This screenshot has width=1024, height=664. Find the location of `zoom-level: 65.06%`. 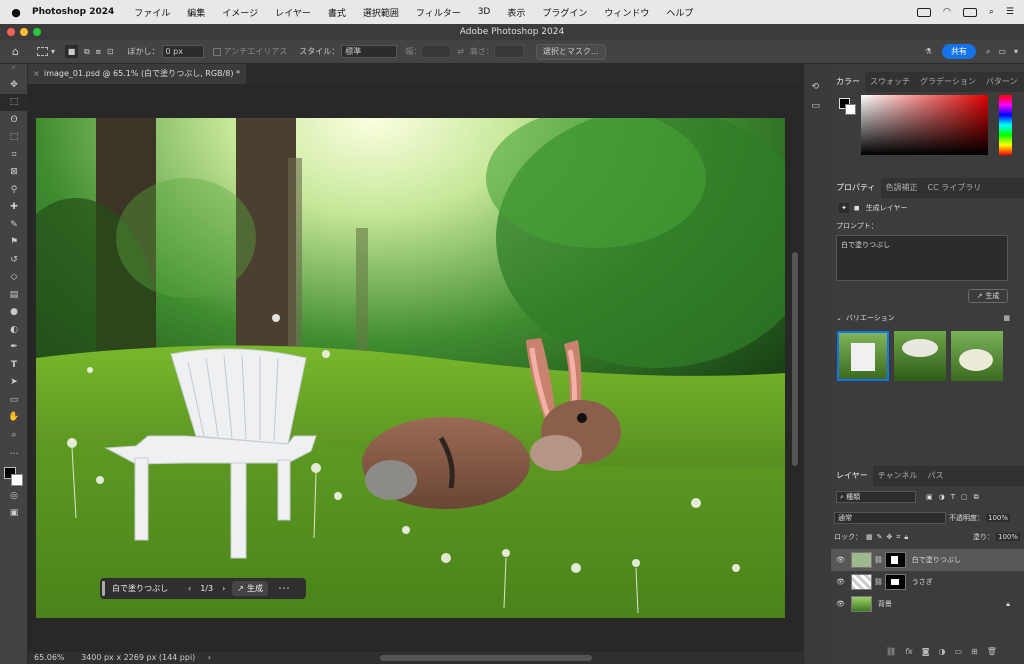

zoom-level: 65.06% is located at coordinates (49, 657).